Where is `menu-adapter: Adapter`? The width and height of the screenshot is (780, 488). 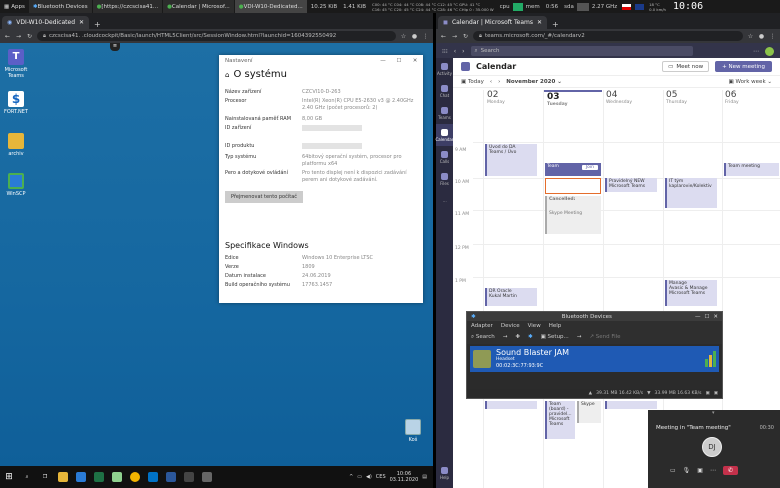 menu-adapter: Adapter is located at coordinates (482, 326).